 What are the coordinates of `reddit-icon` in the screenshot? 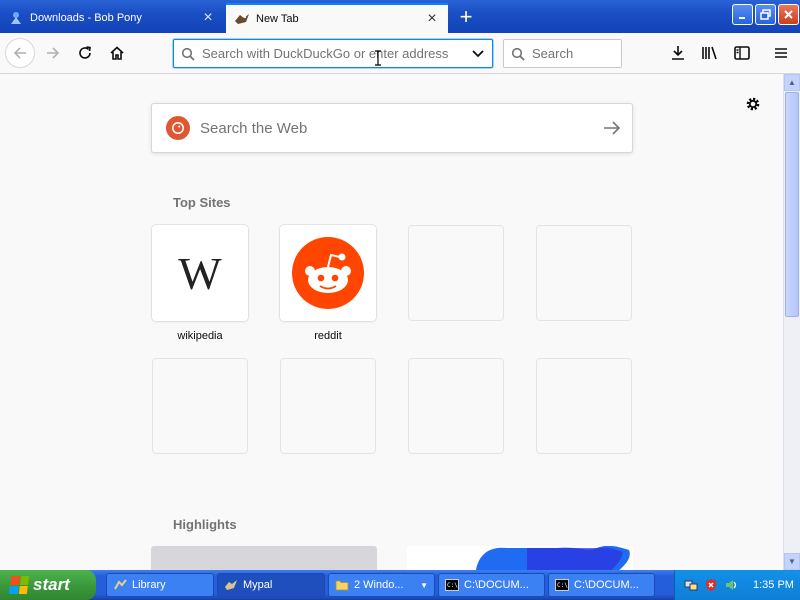 It's located at (328, 273).